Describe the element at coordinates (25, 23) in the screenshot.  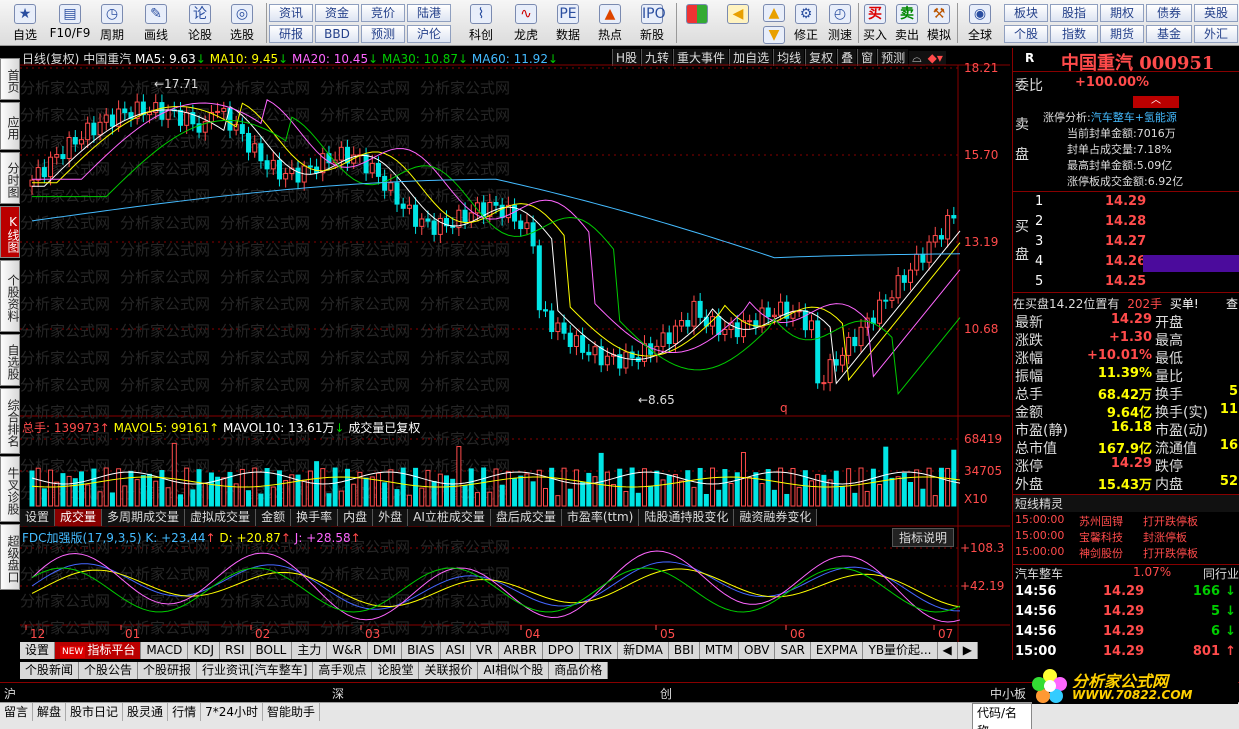
I see `toolbar-zixuan-button: ★ 自选` at that location.